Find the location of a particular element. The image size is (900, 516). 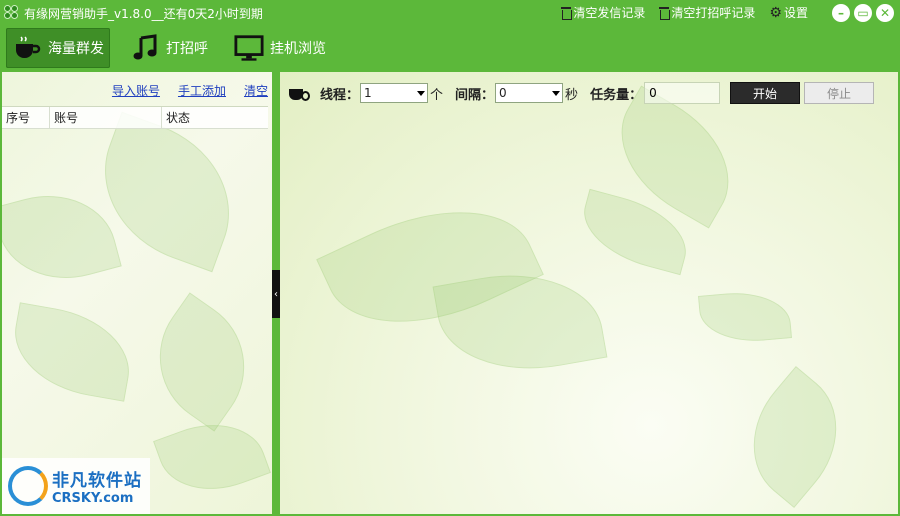

window-title: 有缘网营销助手_v1.8.0__还有0天2小时到期 is located at coordinates (143, 13).